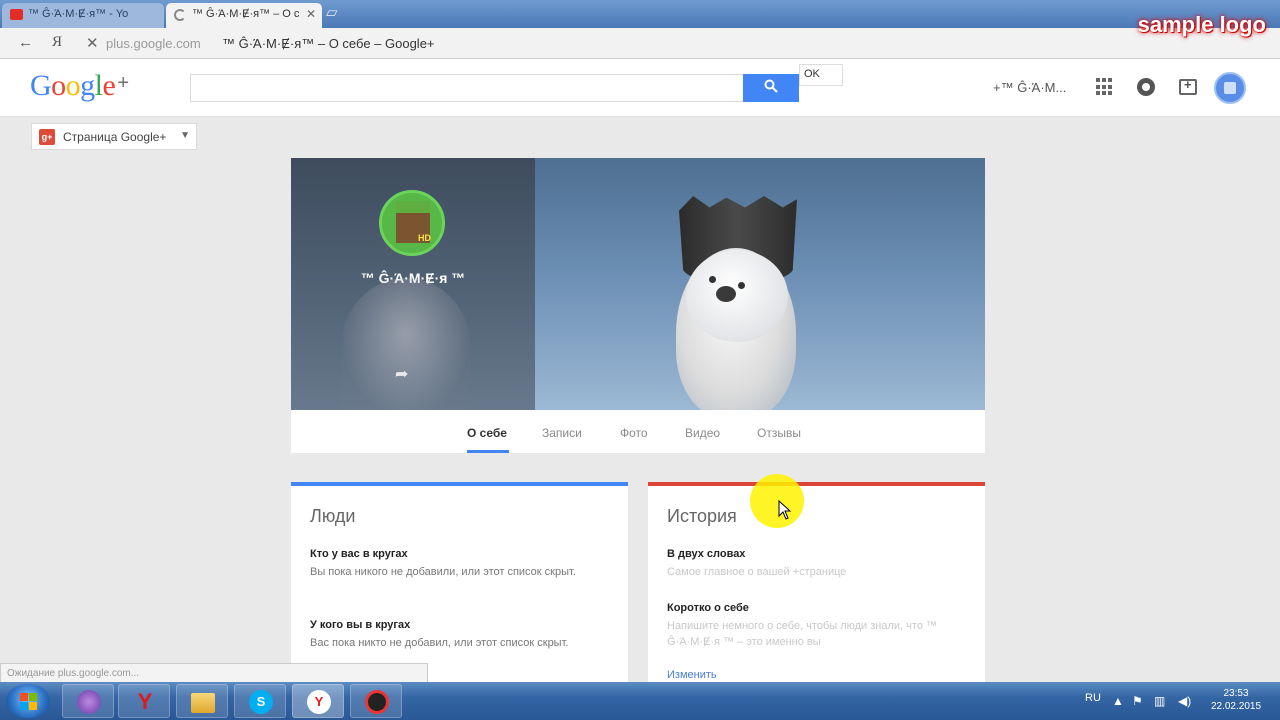  What do you see at coordinates (78, 14) in the screenshot?
I see `tab-label: ™ Ĝ·Ά·M·Ɇ·я™ - Yo` at bounding box center [78, 14].